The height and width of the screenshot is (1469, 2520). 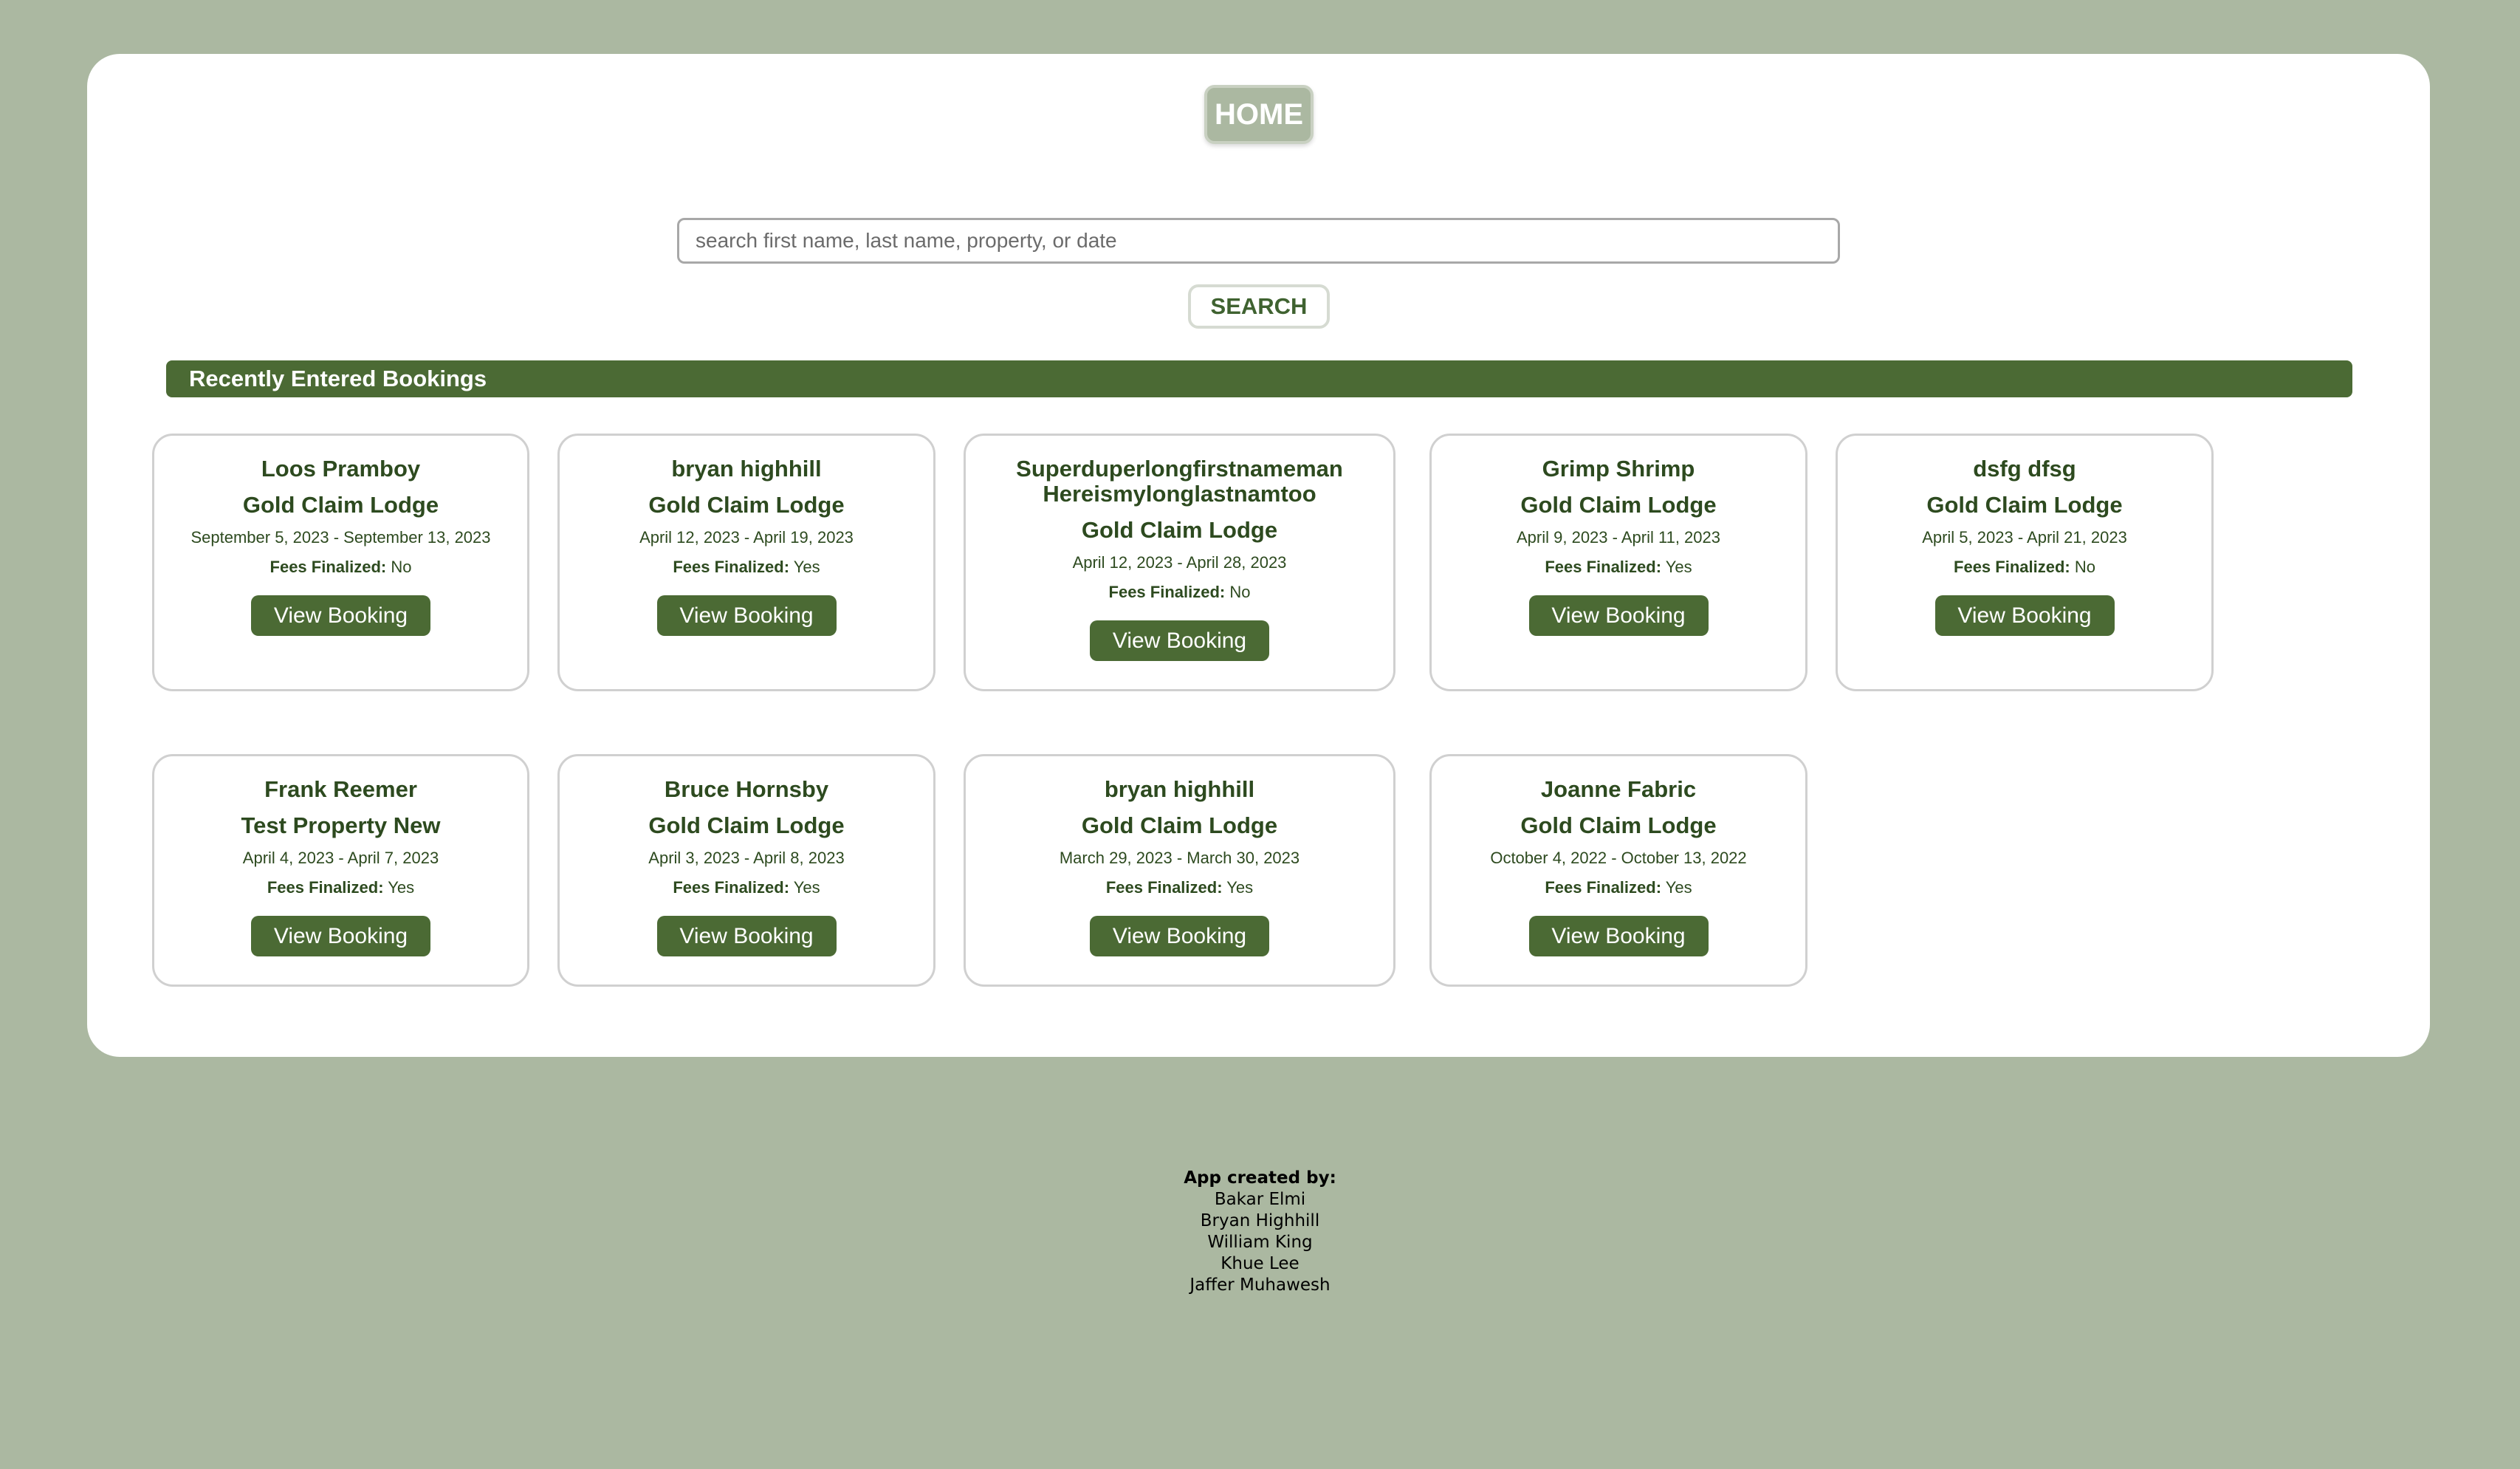 I want to click on guest-name-line-1: Superduperlongfirstnameman, so click(x=1179, y=469).